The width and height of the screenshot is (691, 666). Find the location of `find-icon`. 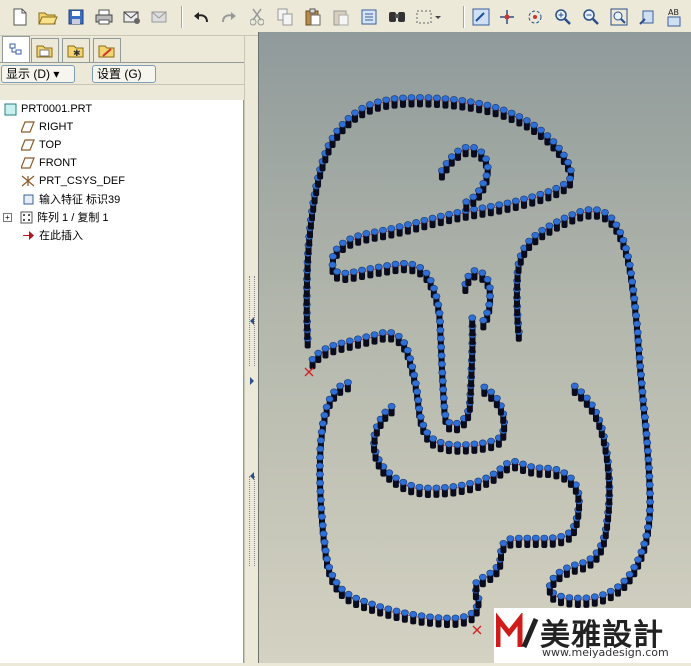

find-icon is located at coordinates (397, 17).